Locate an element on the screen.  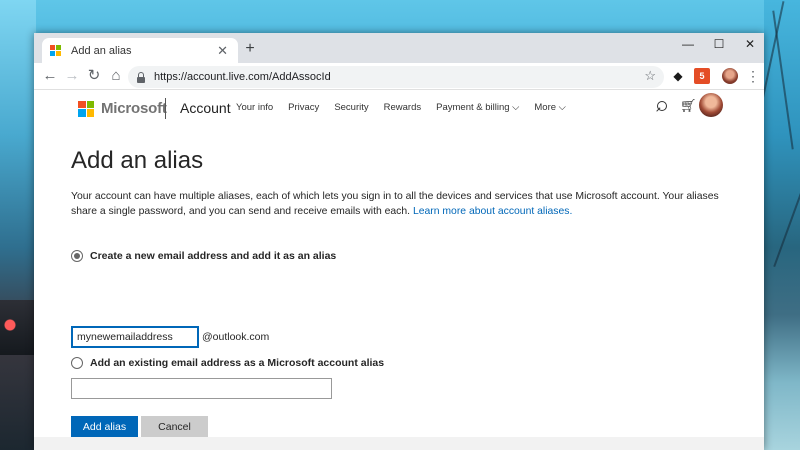
window-close-button: ✕ is located at coordinates (750, 44).